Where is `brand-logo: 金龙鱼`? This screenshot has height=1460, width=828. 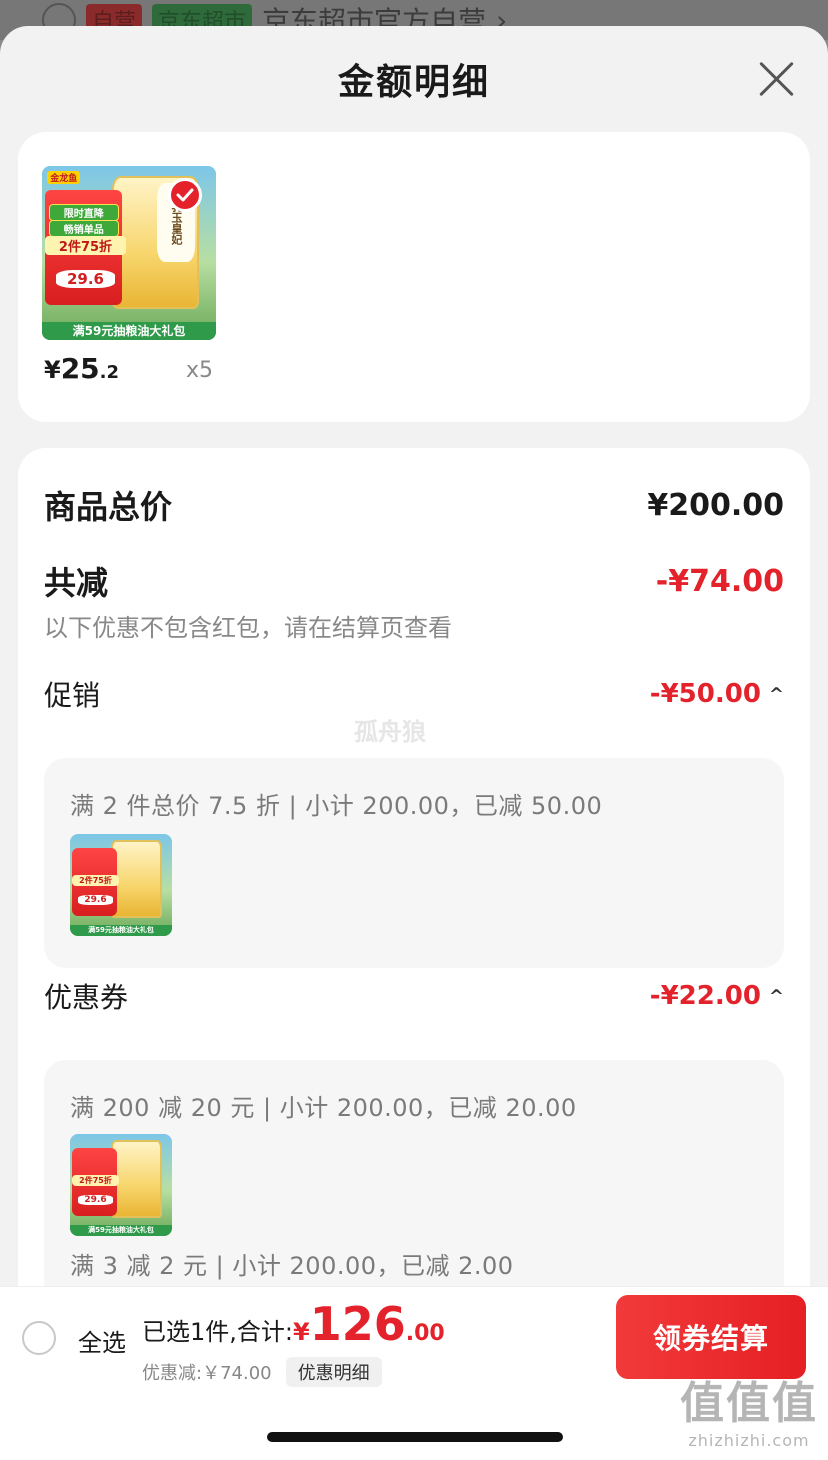 brand-logo: 金龙鱼 is located at coordinates (64, 178).